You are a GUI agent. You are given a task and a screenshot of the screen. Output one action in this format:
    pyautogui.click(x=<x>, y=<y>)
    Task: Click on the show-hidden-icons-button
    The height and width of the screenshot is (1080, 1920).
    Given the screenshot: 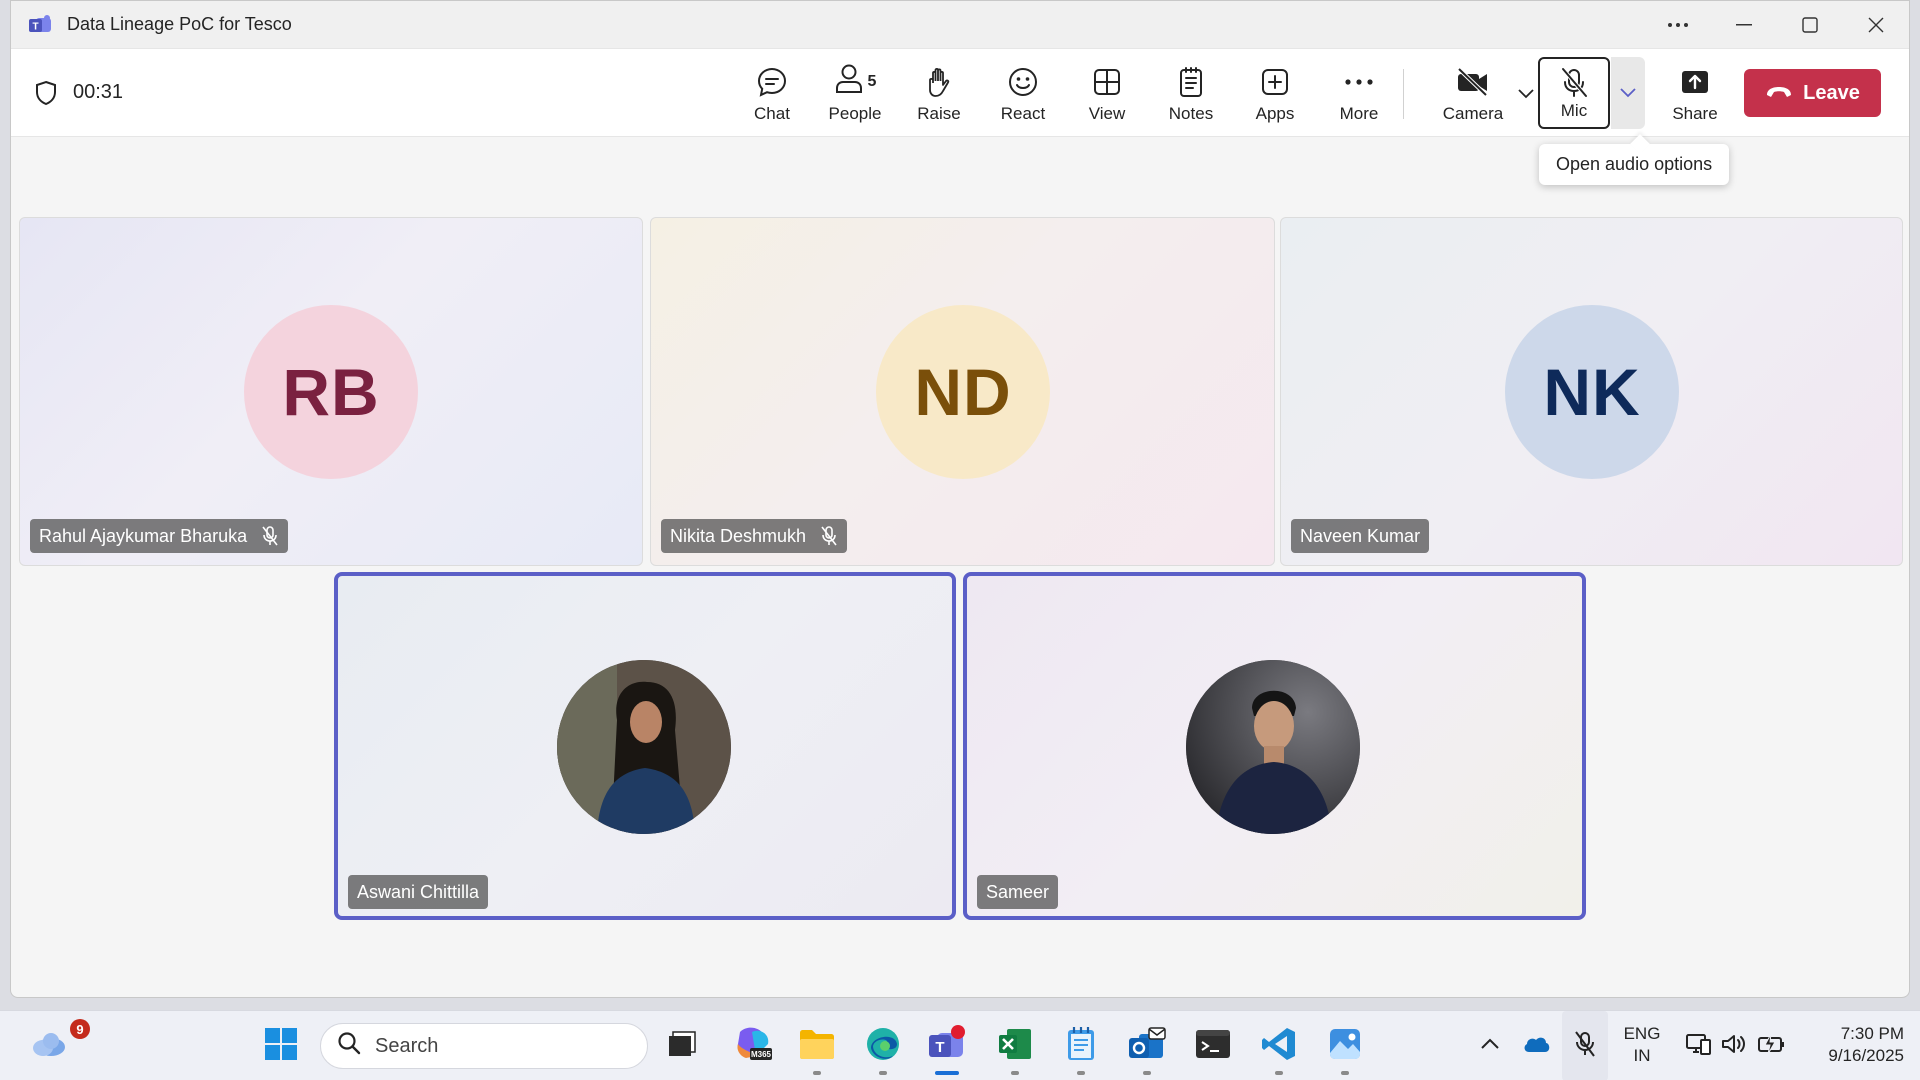 What is the action you would take?
    pyautogui.click(x=1490, y=1045)
    